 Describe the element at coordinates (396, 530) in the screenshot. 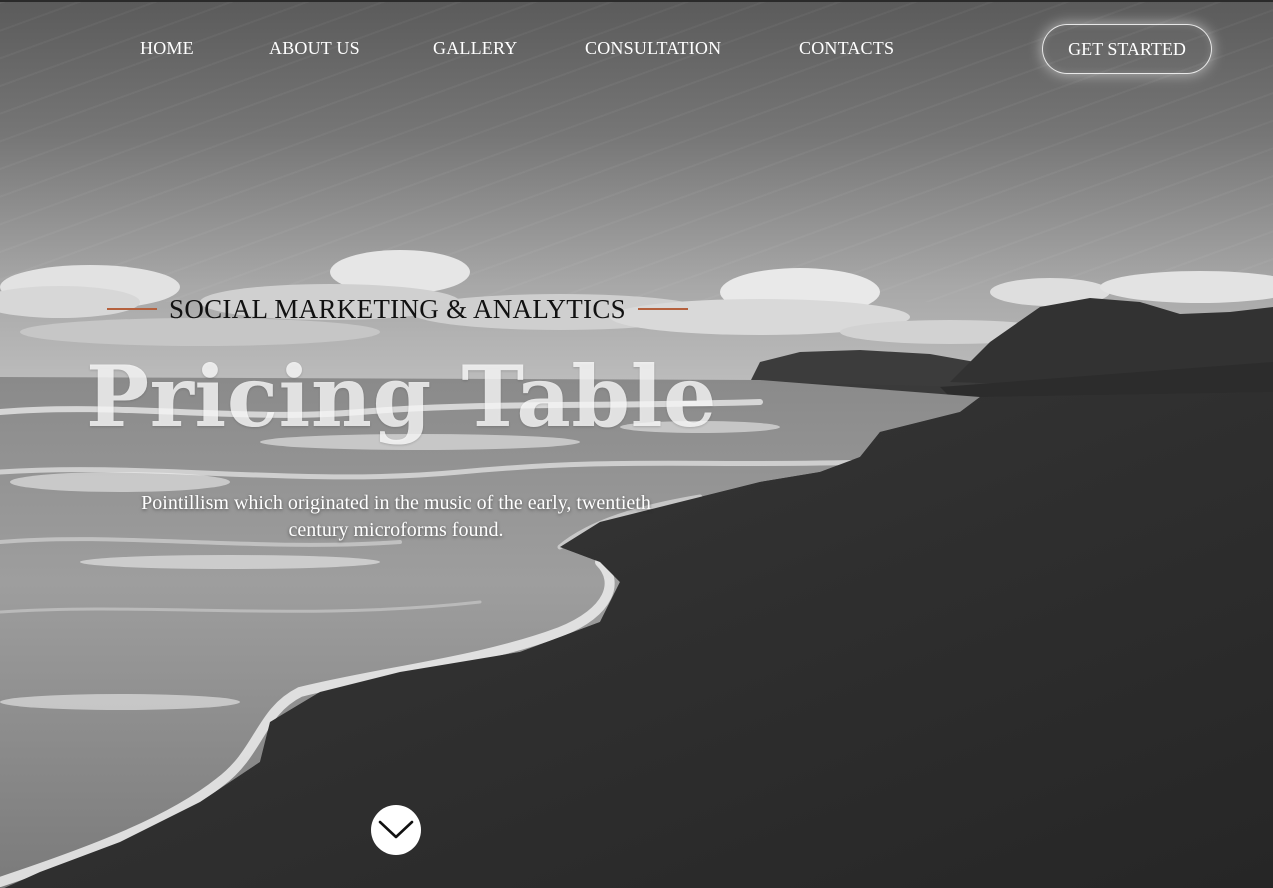

I see `hero-subtitle-line-2: century microforms found.` at that location.